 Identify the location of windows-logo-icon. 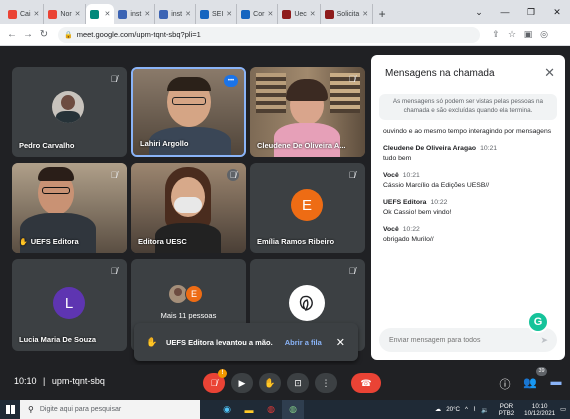
(10, 409).